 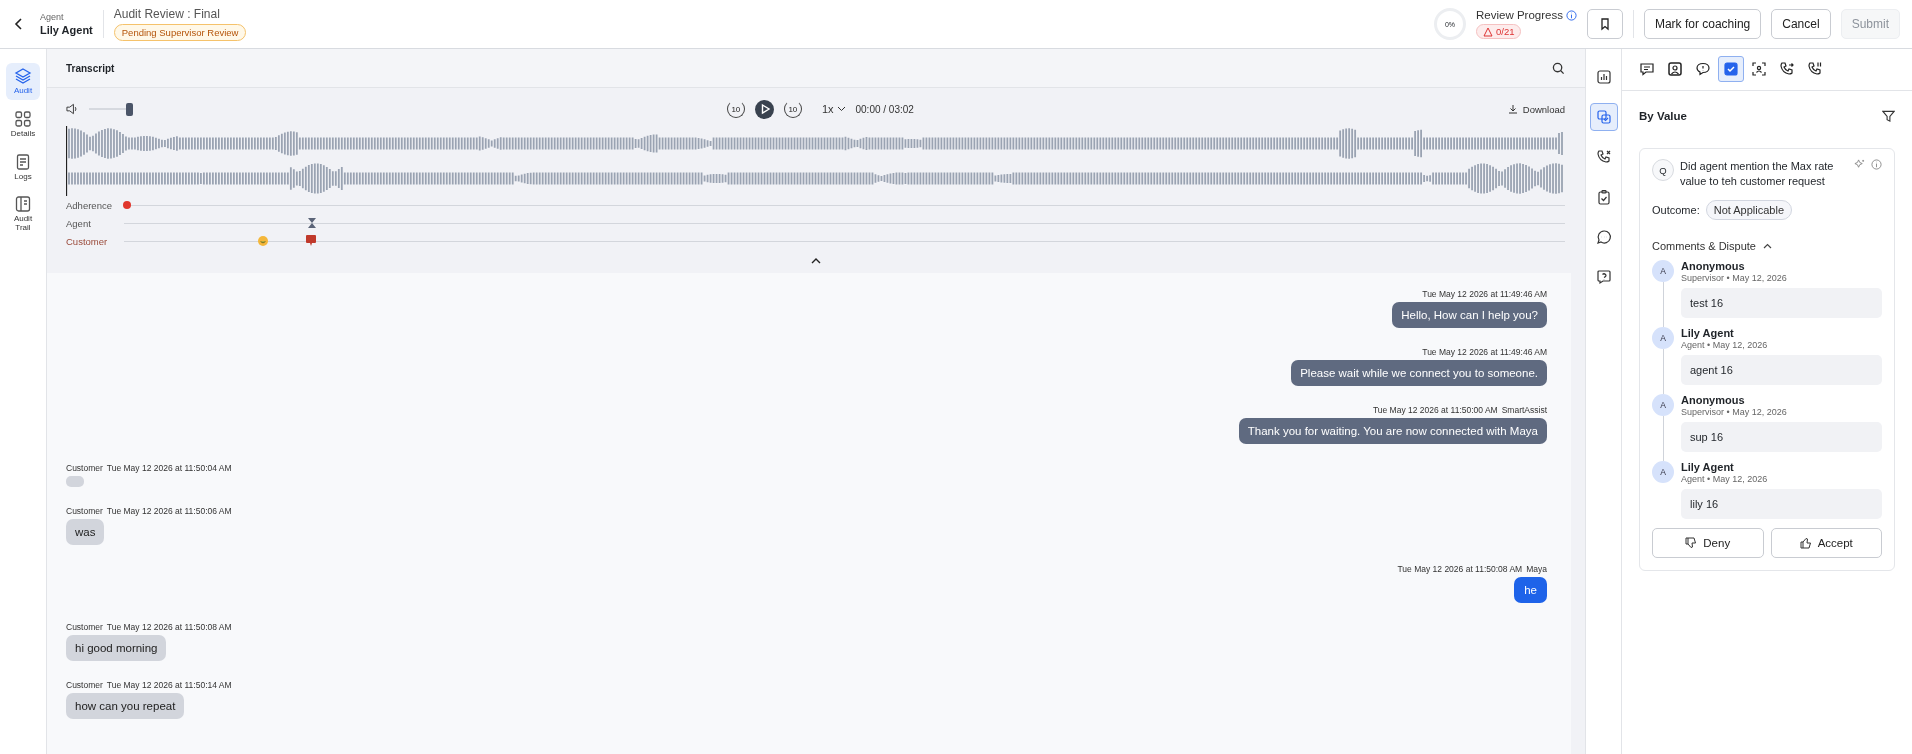 I want to click on nav-item: Audit Trail, so click(x=23, y=214).